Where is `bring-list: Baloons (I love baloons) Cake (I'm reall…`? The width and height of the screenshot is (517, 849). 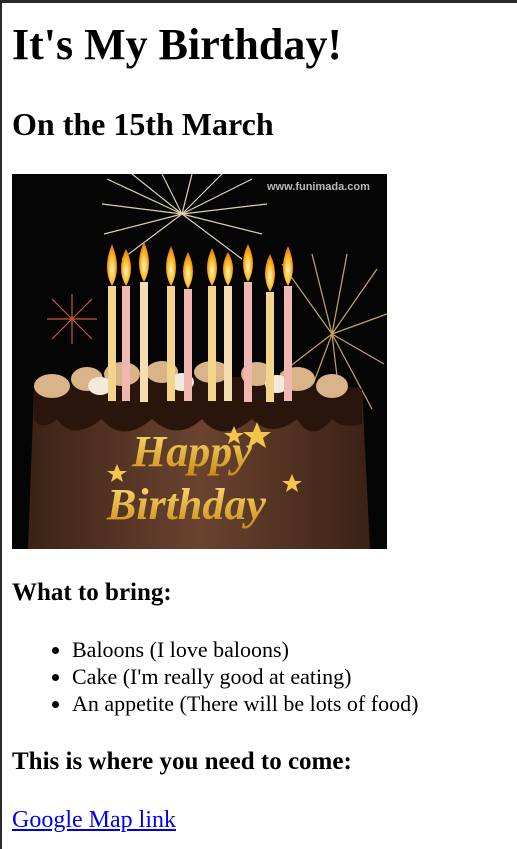
bring-list: Baloons (I love baloons) Cake (I'm reall… is located at coordinates (215, 676).